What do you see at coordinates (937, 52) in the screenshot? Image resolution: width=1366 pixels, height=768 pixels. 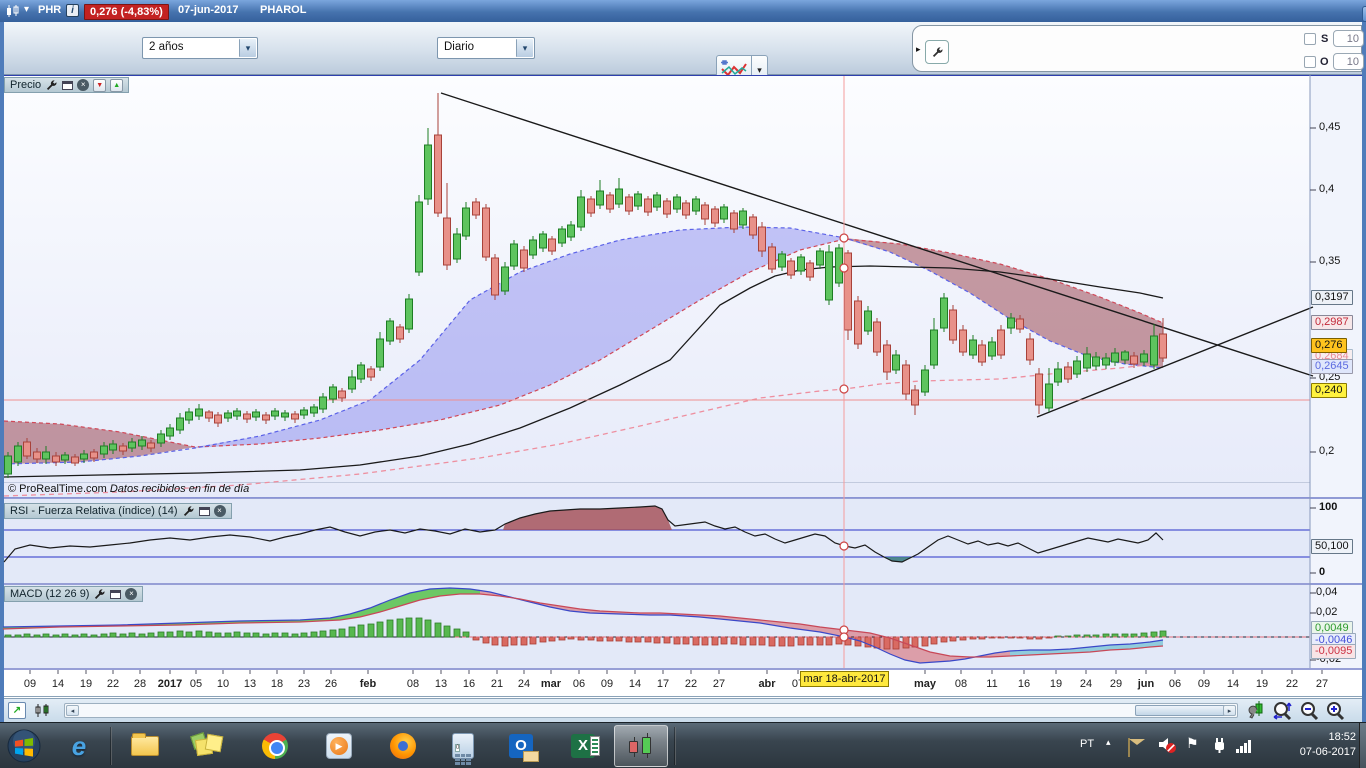 I see `order-settings-wrench-icon` at bounding box center [937, 52].